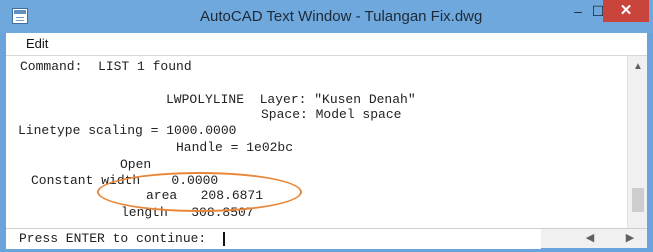 The height and width of the screenshot is (252, 653). What do you see at coordinates (331, 114) in the screenshot?
I see `output-line: Space: Model space` at bounding box center [331, 114].